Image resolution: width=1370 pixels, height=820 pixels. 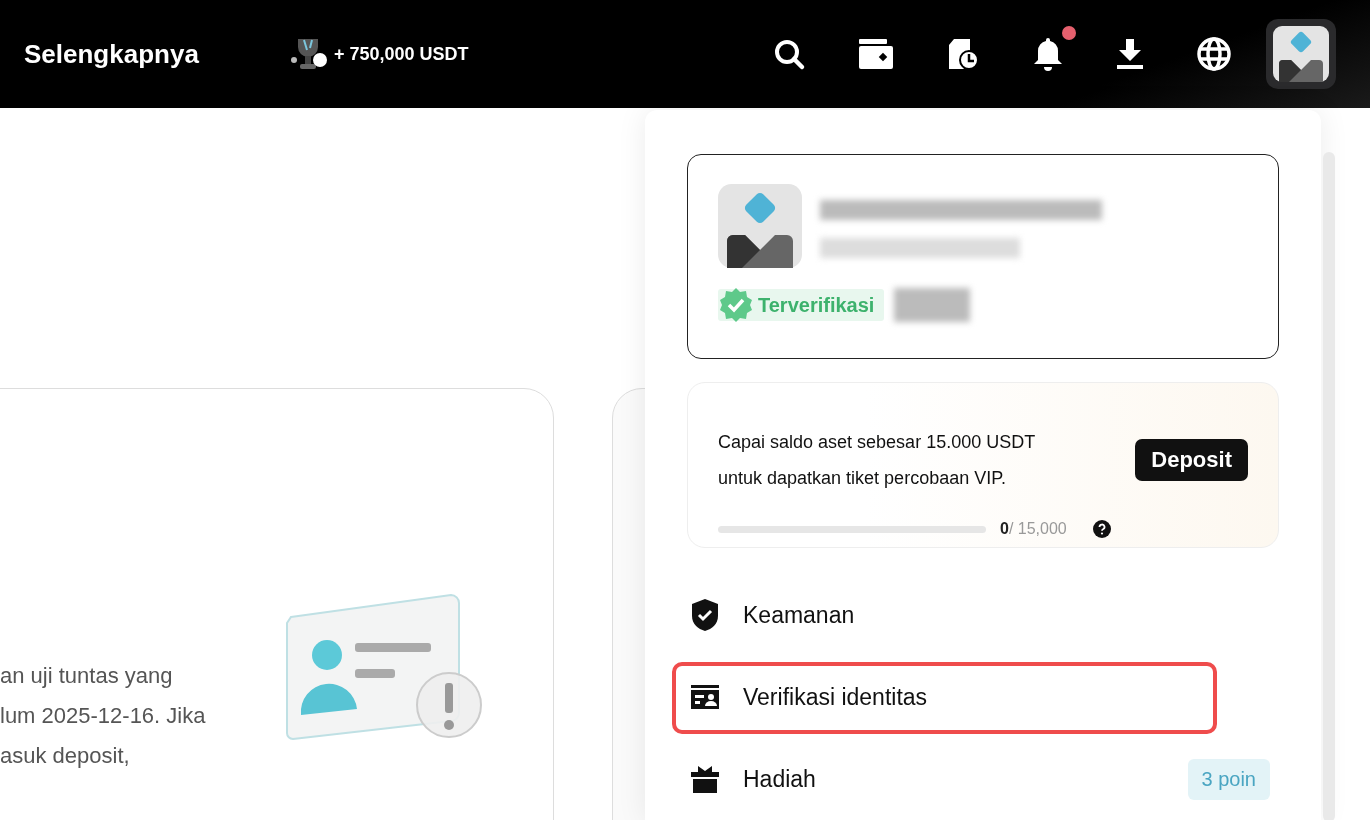 I want to click on id-card-icon, so click(x=705, y=697).